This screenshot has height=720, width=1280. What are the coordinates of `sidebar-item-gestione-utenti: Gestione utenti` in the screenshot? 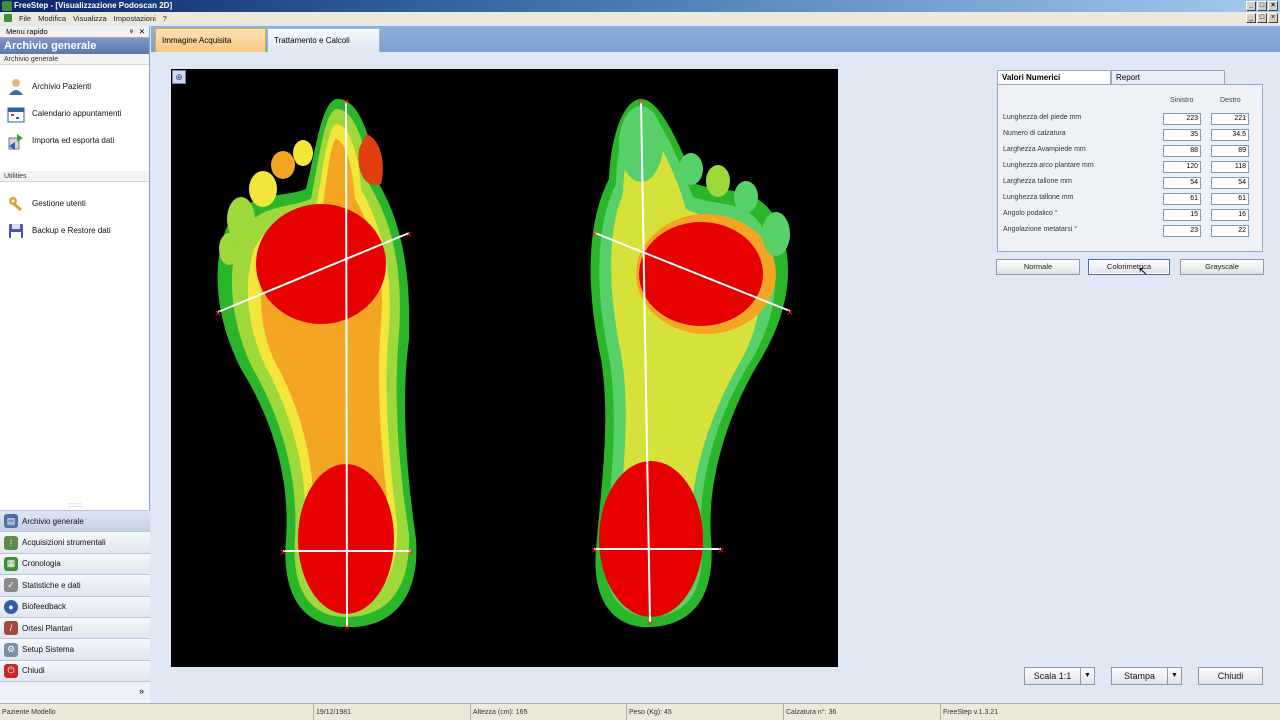 It's located at (74, 203).